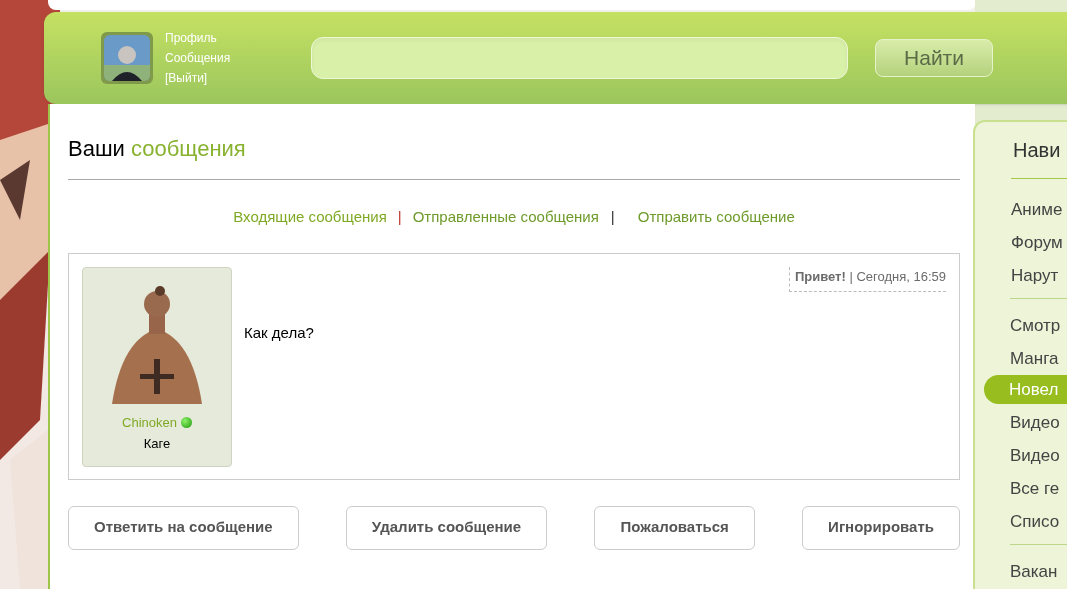  Describe the element at coordinates (1039, 275) in the screenshot. I see `nav-item: Нарут` at that location.